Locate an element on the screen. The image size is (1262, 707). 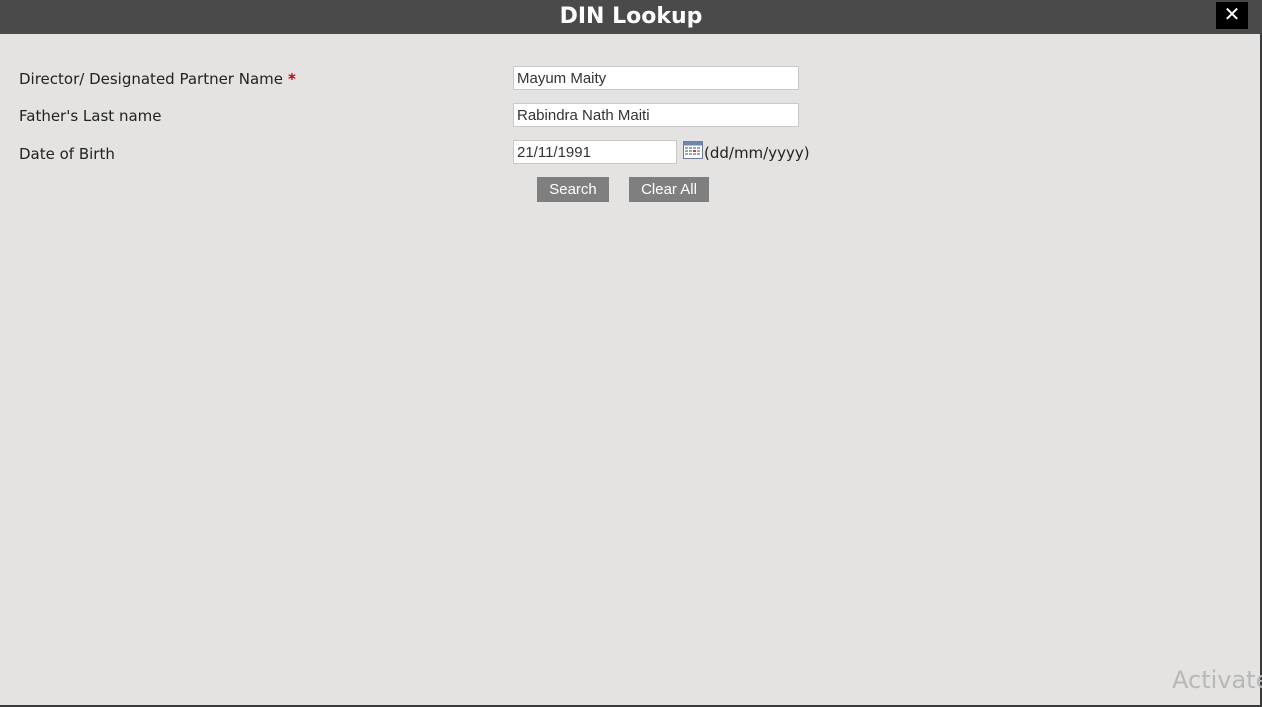
director-name-label: Director/ Designated Partner Name * is located at coordinates (157, 79).